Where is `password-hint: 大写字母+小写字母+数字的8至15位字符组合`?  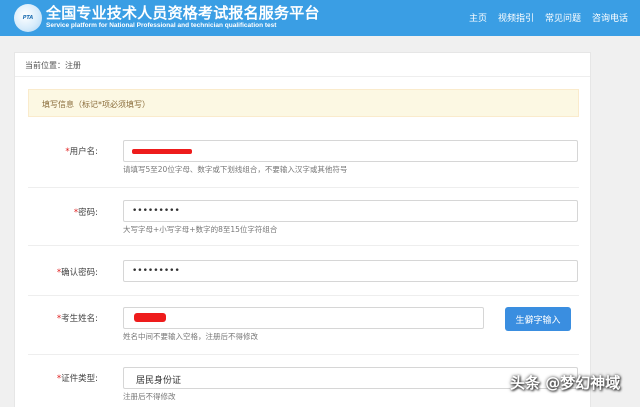
password-hint: 大写字母+小写字母+数字的8至15位字符组合 is located at coordinates (200, 229).